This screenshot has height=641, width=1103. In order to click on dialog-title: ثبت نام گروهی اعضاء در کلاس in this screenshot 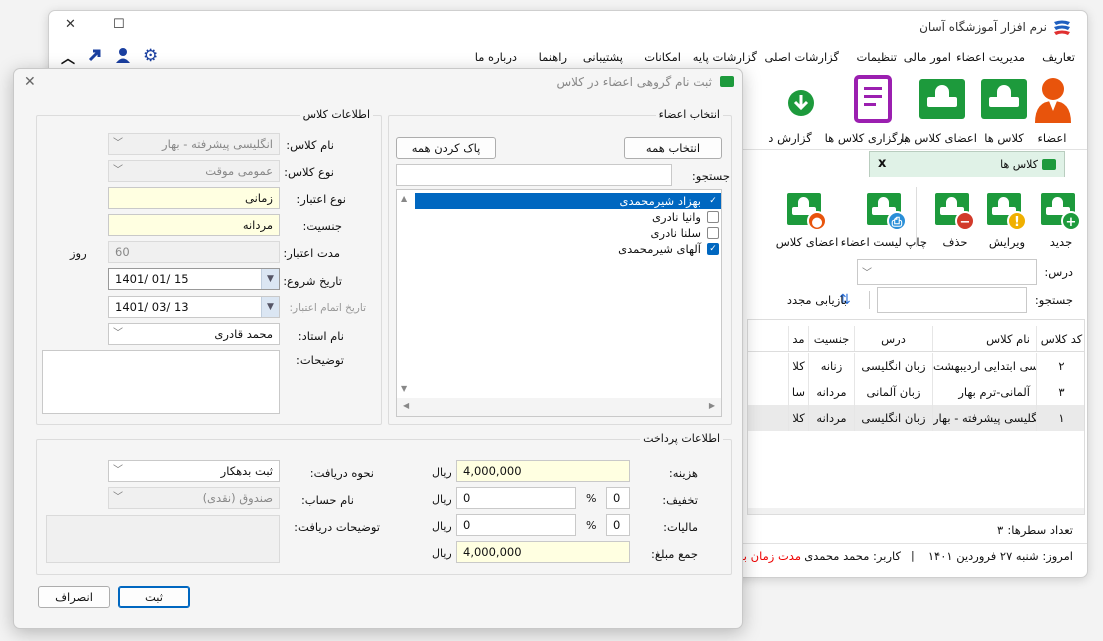, I will do `click(634, 82)`.